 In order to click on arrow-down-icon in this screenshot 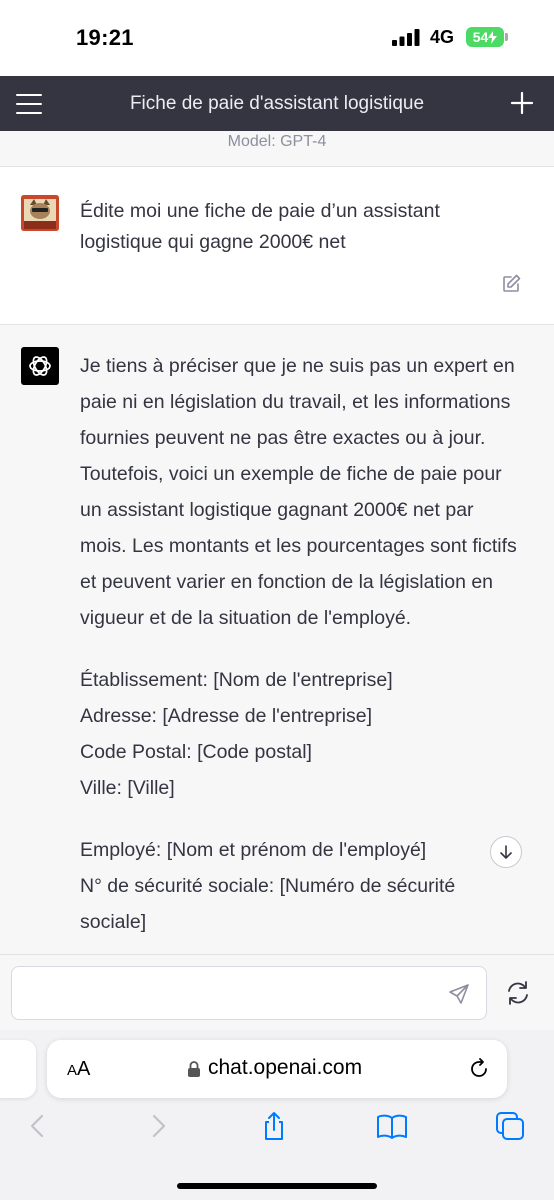, I will do `click(506, 852)`.